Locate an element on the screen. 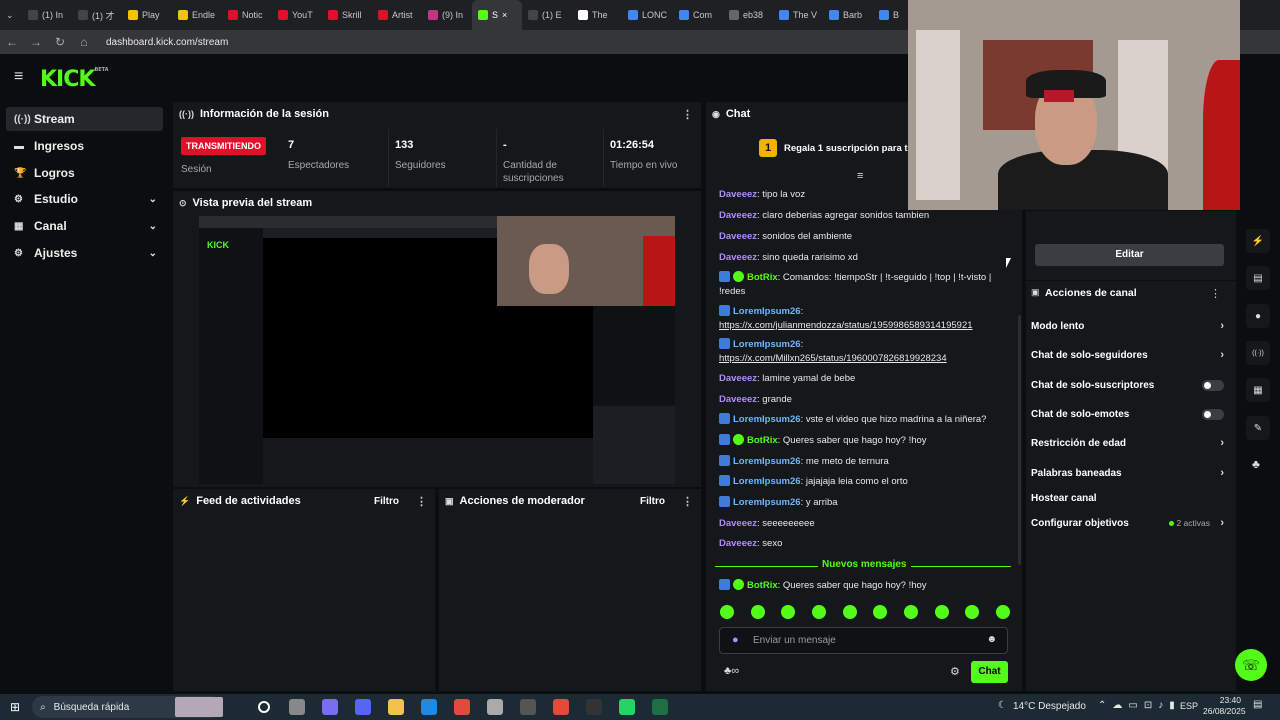 This screenshot has height=720, width=1280. browser-tab: (1) In is located at coordinates (47, 15).